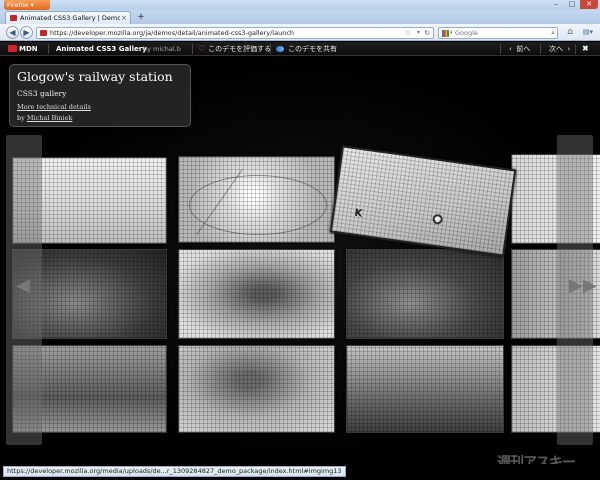  I want to click on google-engine-icon, so click(445, 33).